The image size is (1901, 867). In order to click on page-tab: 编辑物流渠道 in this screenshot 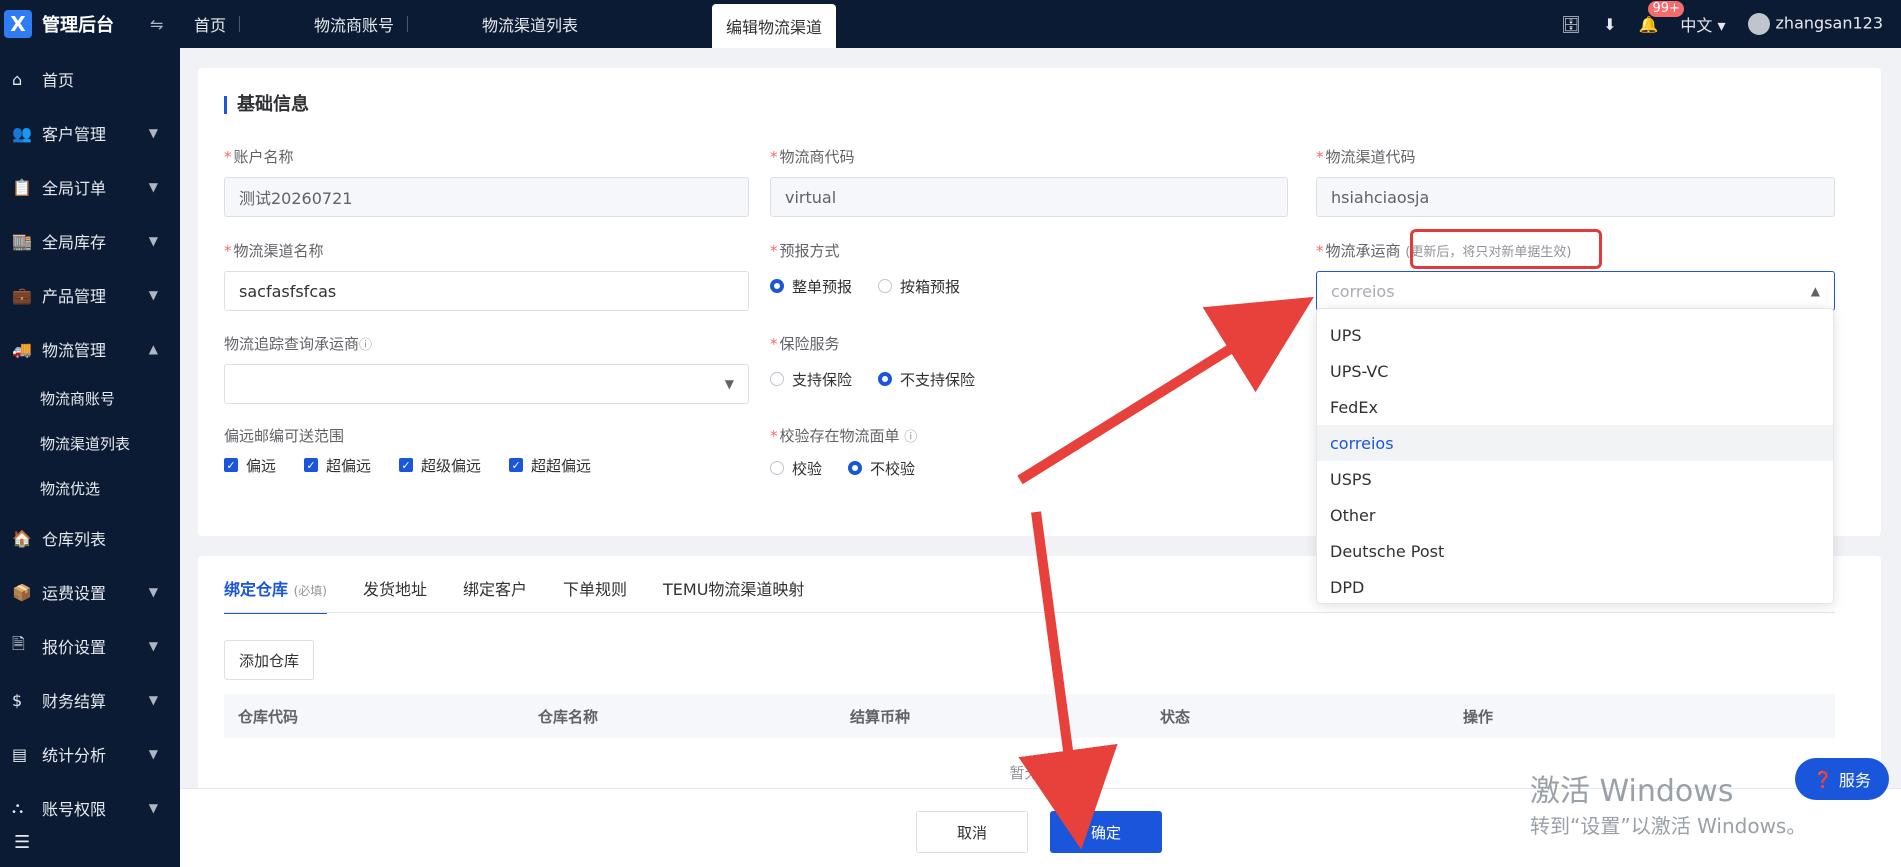, I will do `click(774, 26)`.